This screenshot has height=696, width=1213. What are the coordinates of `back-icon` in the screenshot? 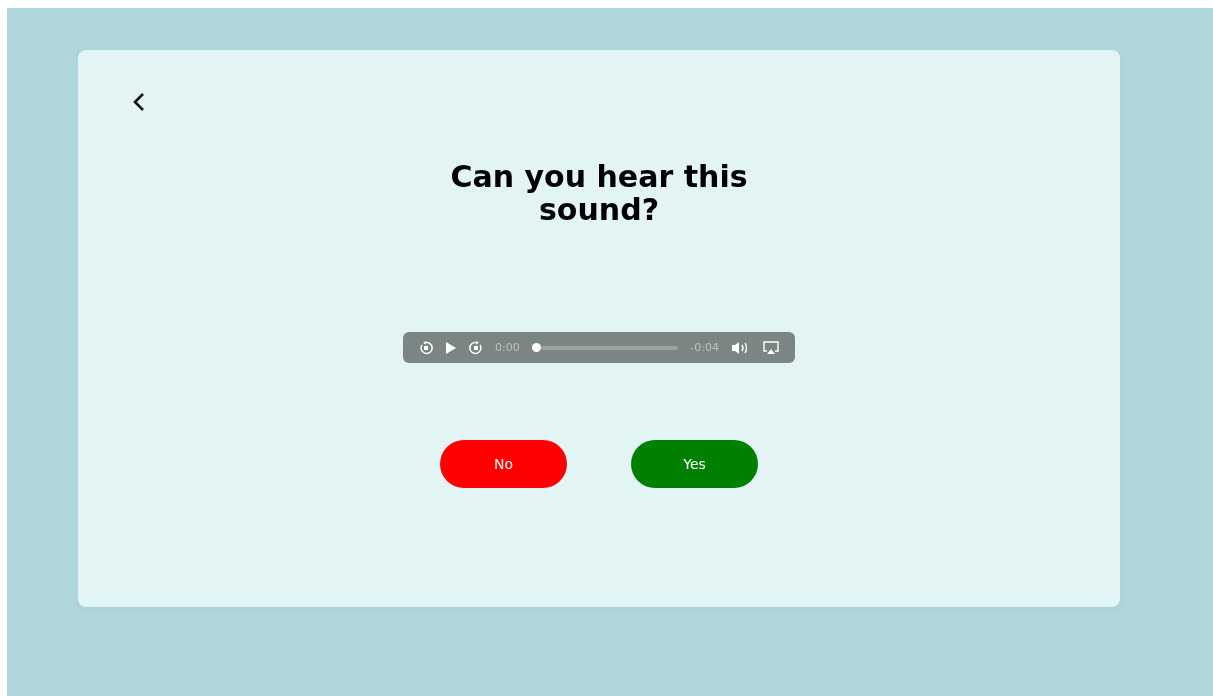 It's located at (139, 102).